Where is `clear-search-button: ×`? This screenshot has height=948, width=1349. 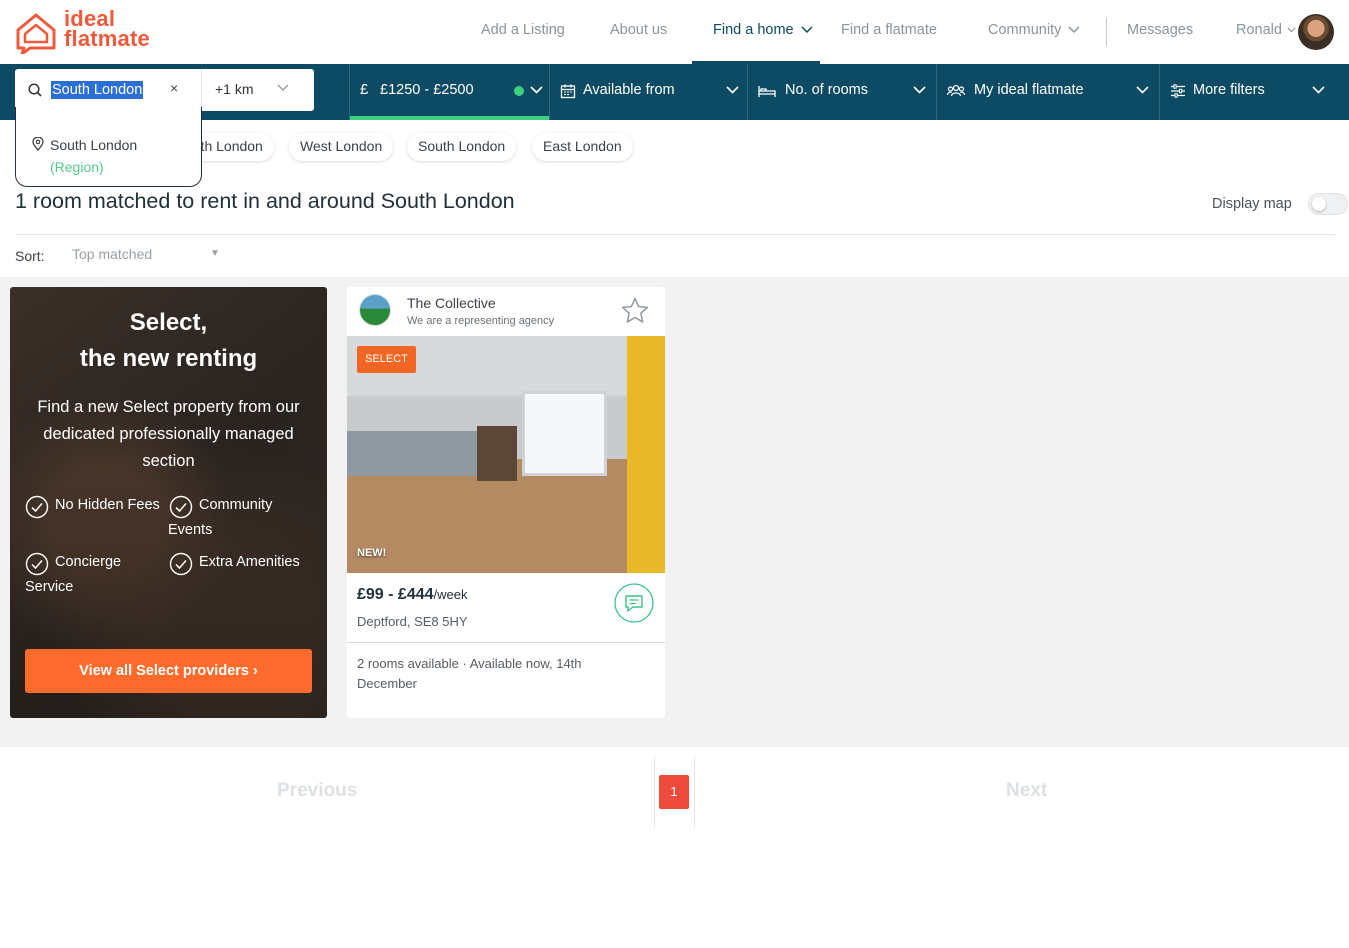 clear-search-button: × is located at coordinates (174, 88).